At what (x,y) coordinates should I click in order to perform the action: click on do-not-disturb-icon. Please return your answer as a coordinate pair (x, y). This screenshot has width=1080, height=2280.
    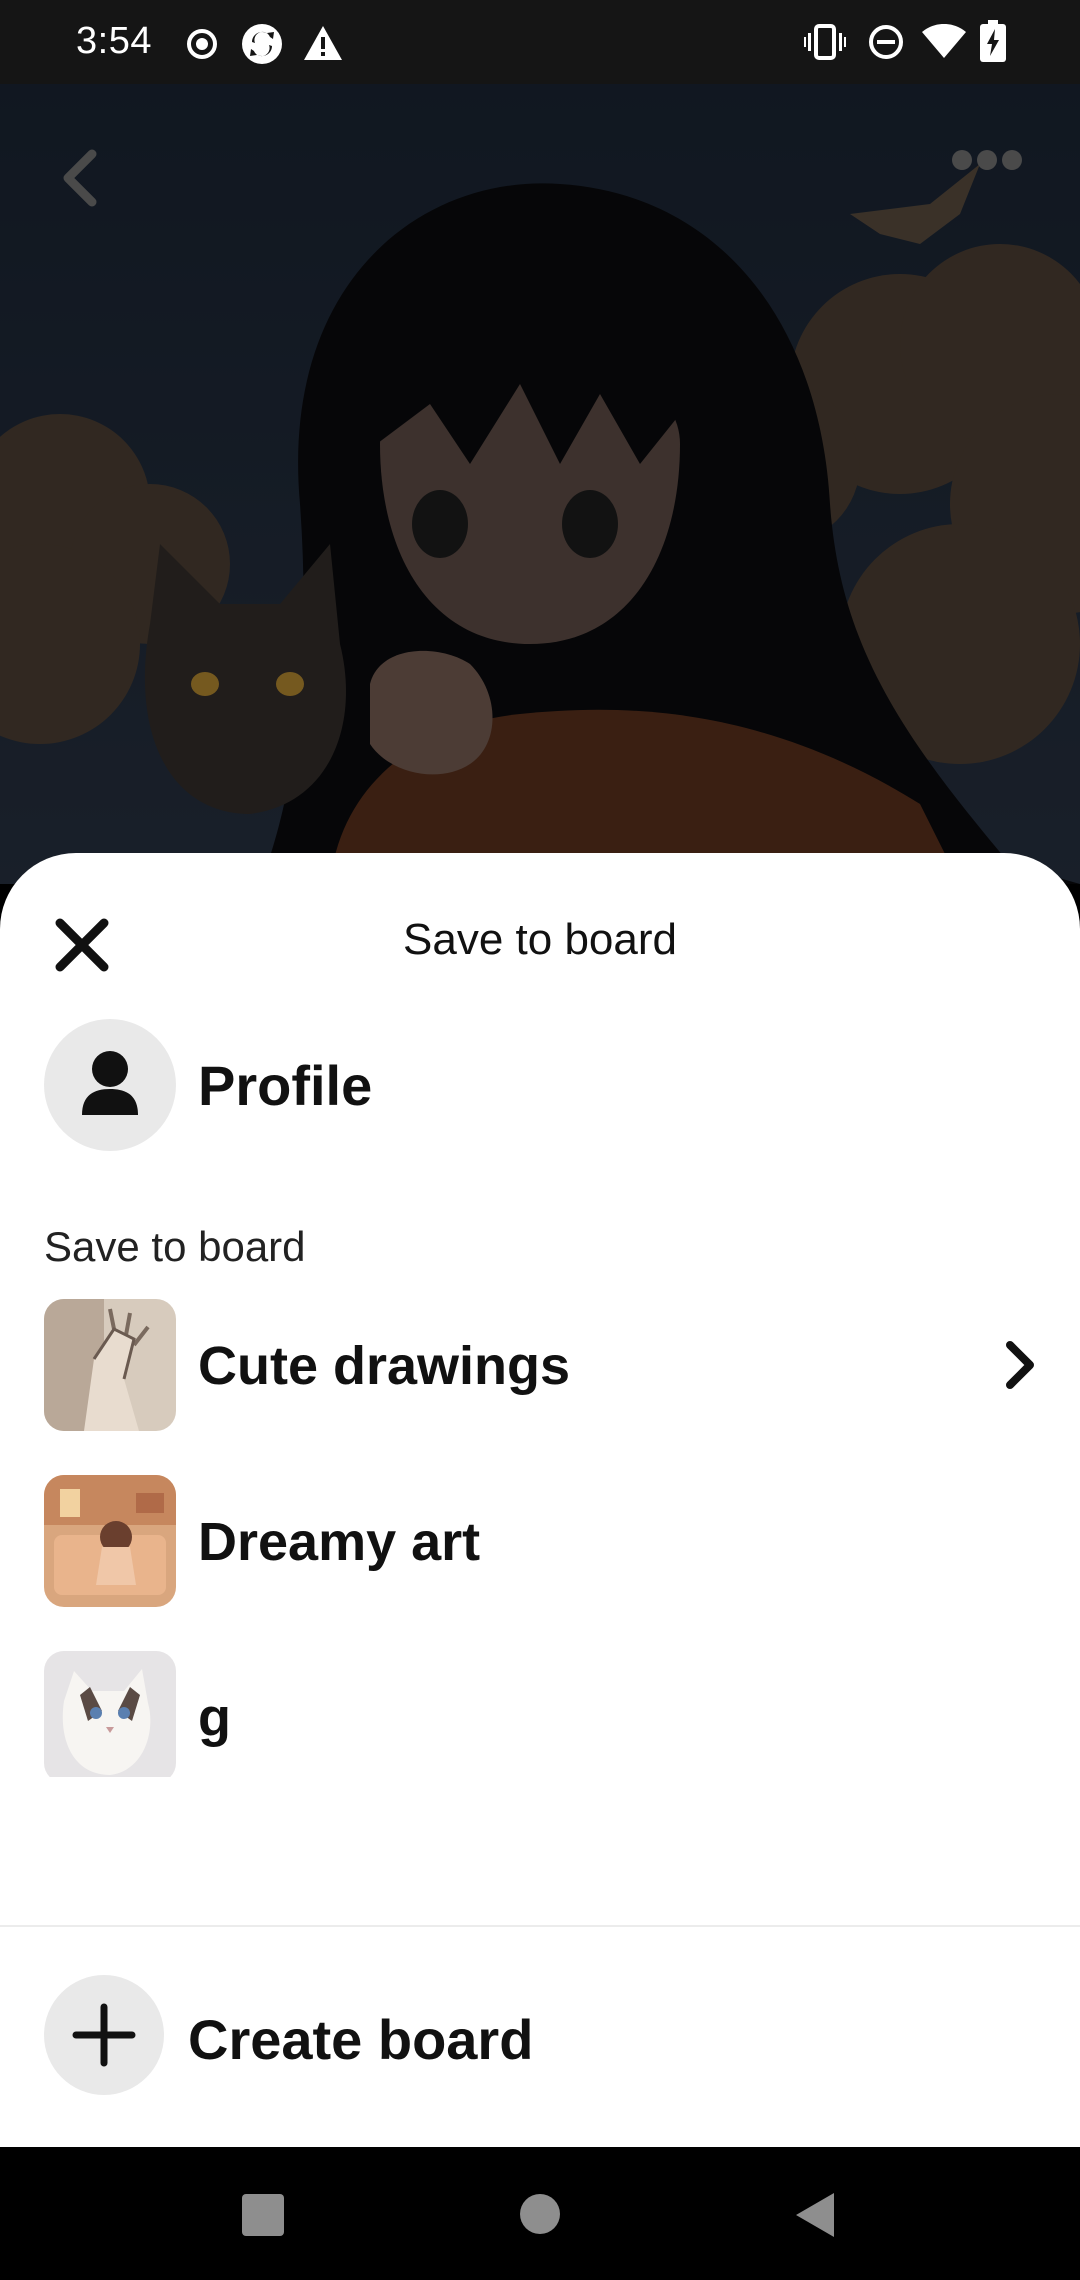
    Looking at the image, I should click on (886, 42).